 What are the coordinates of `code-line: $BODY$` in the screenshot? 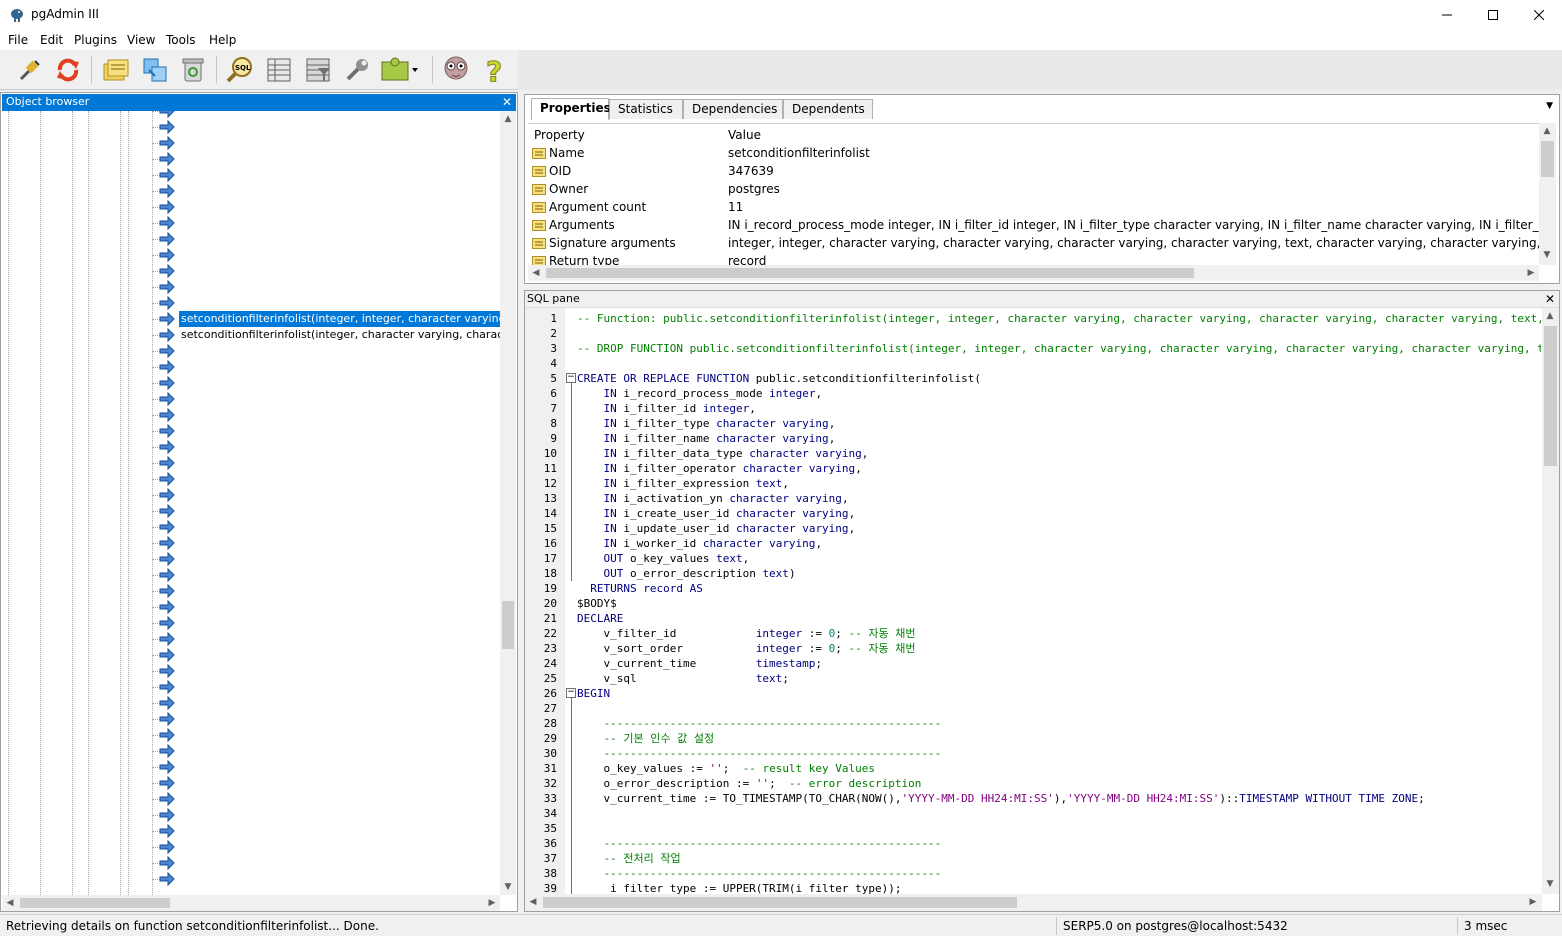 It's located at (597, 603).